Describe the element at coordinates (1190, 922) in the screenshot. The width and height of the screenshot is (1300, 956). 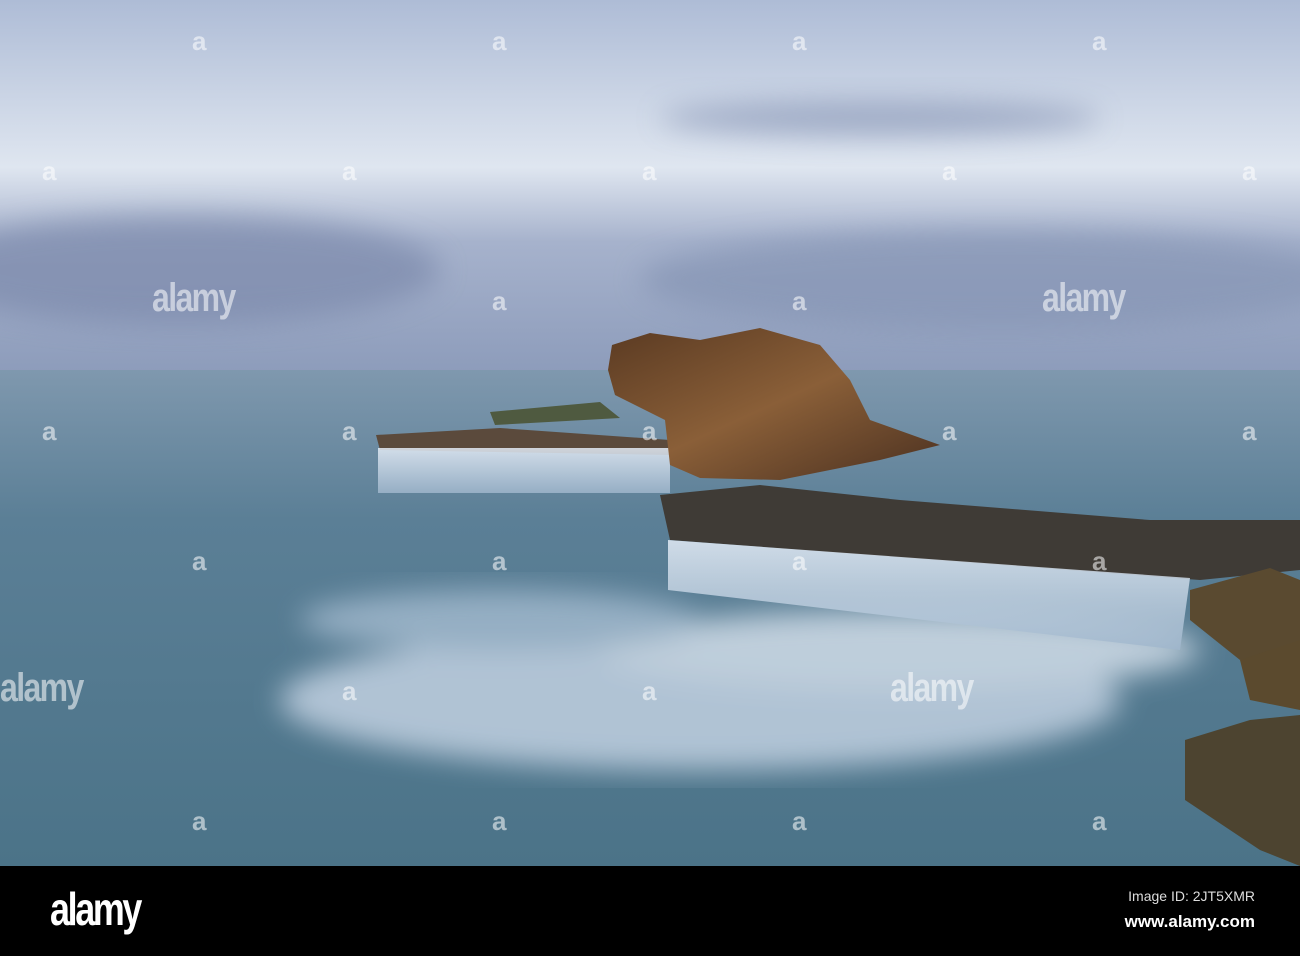
I see `website-link: www.alamy.com` at that location.